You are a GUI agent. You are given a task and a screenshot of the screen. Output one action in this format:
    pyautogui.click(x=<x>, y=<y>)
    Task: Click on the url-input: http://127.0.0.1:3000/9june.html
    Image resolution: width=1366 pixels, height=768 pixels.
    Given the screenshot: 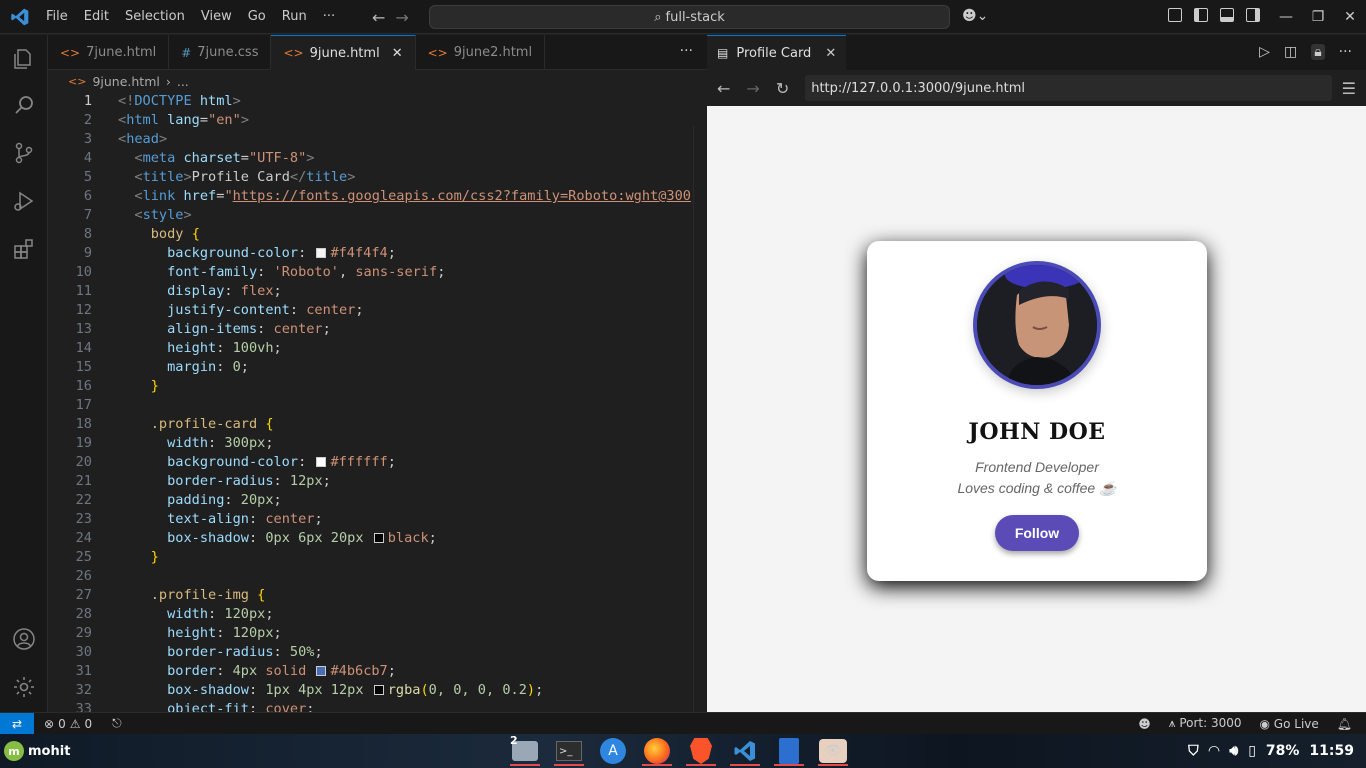 What is the action you would take?
    pyautogui.click(x=1069, y=88)
    